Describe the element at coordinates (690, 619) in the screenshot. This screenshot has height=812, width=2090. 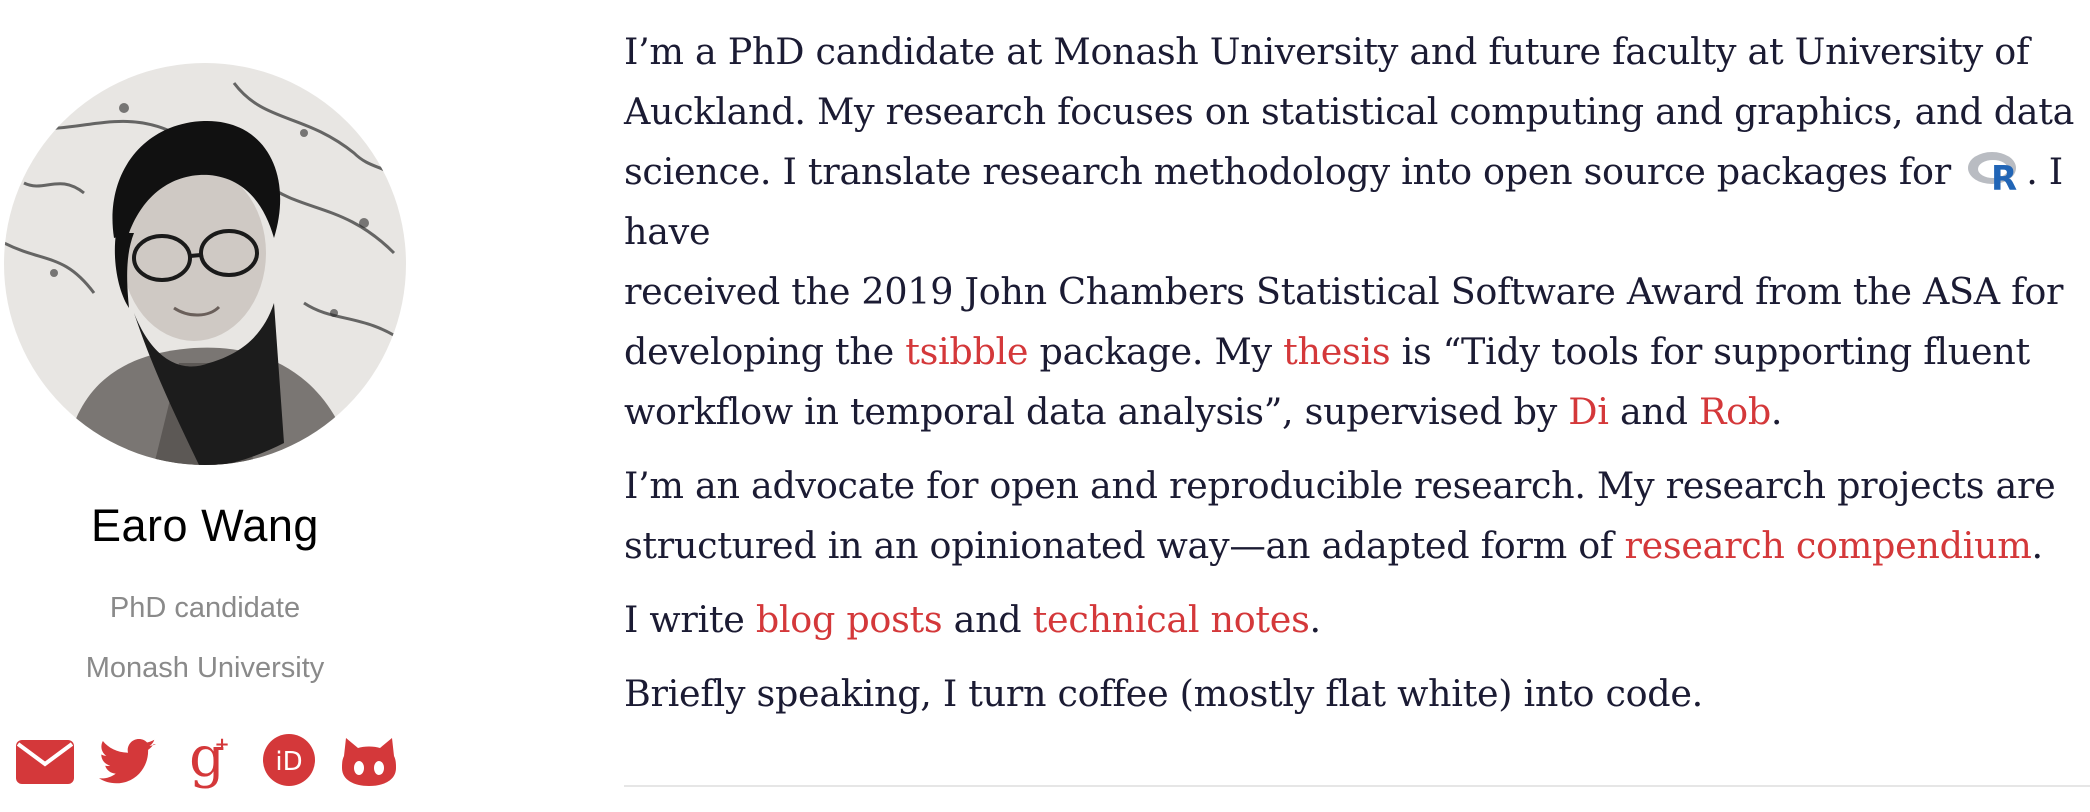
I see `bio-text: I write` at that location.